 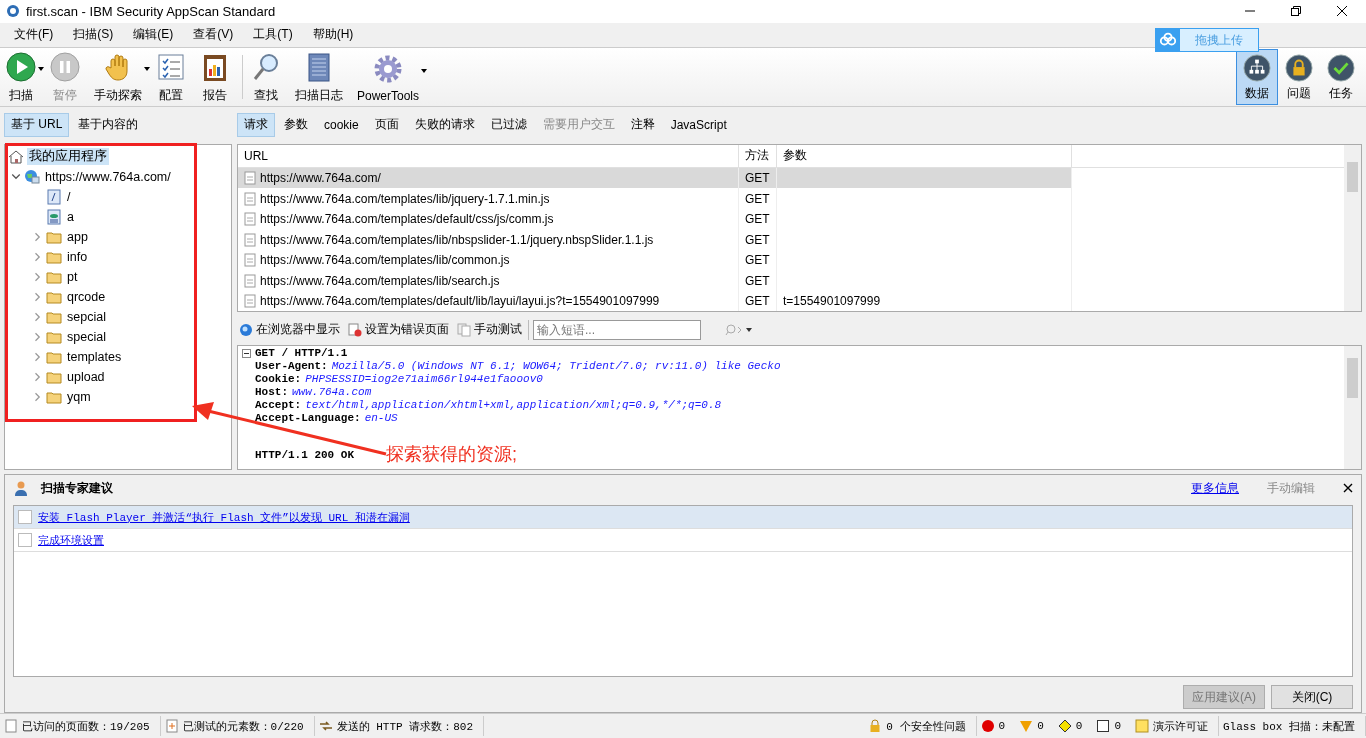 I want to click on tab: 基于内容的, so click(x=108, y=124).